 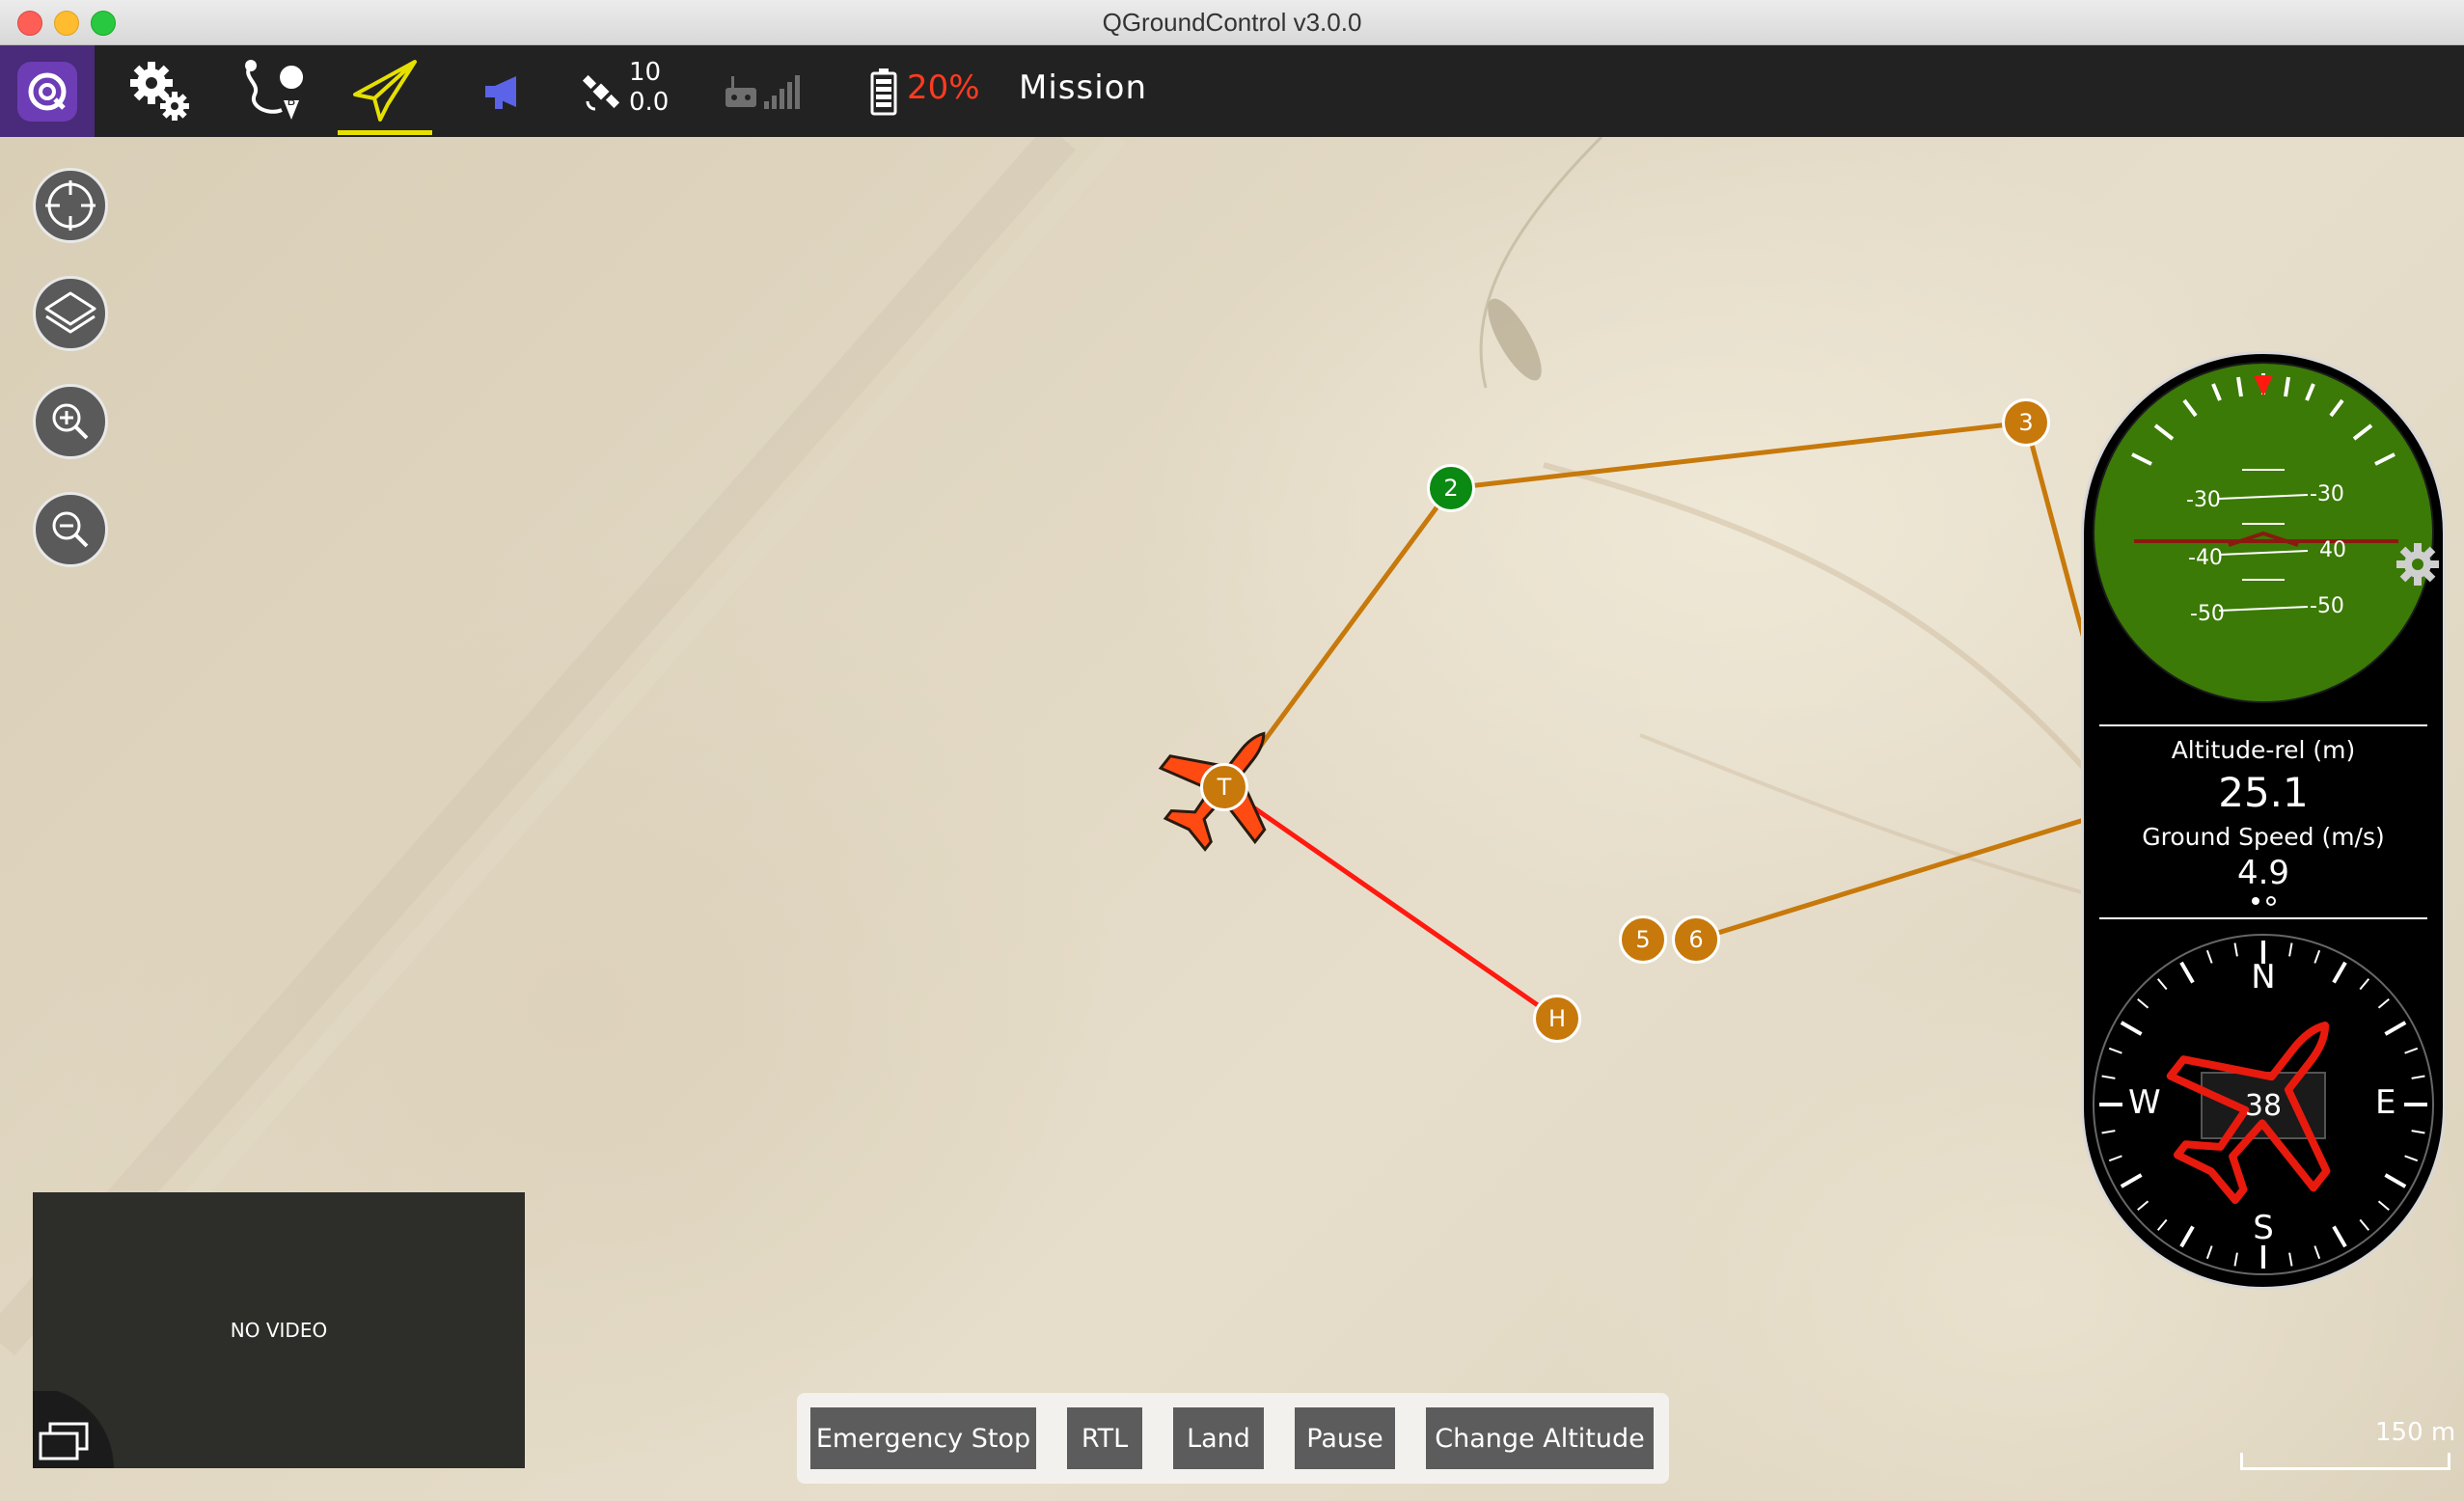 What do you see at coordinates (1224, 787) in the screenshot?
I see `takeoff-waypoint: T` at bounding box center [1224, 787].